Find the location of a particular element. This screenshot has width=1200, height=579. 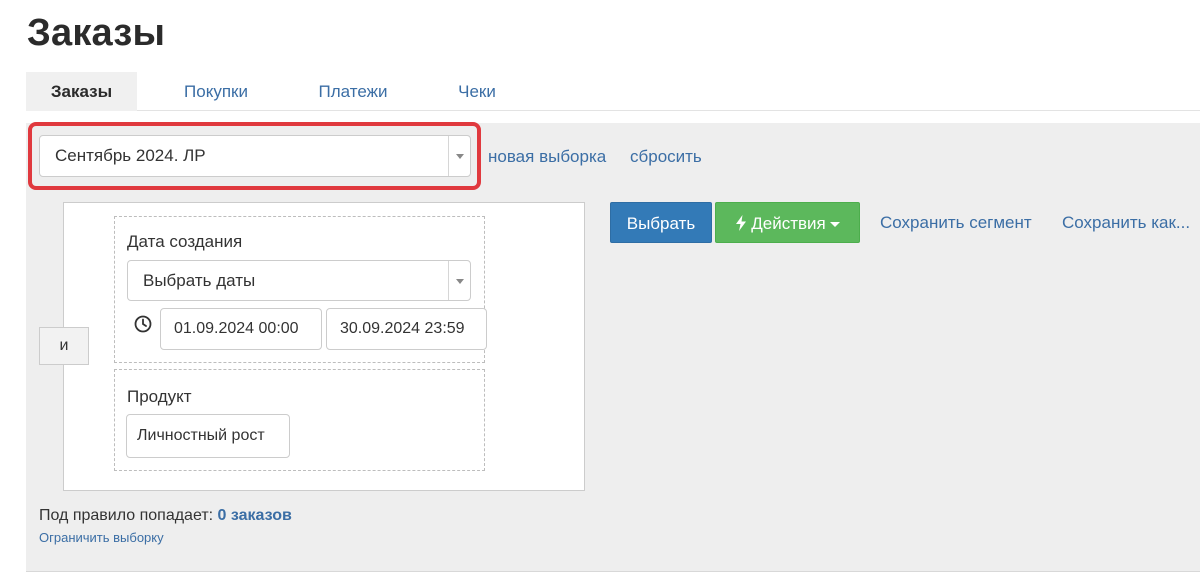

actions-button-label: Действия is located at coordinates (788, 223).